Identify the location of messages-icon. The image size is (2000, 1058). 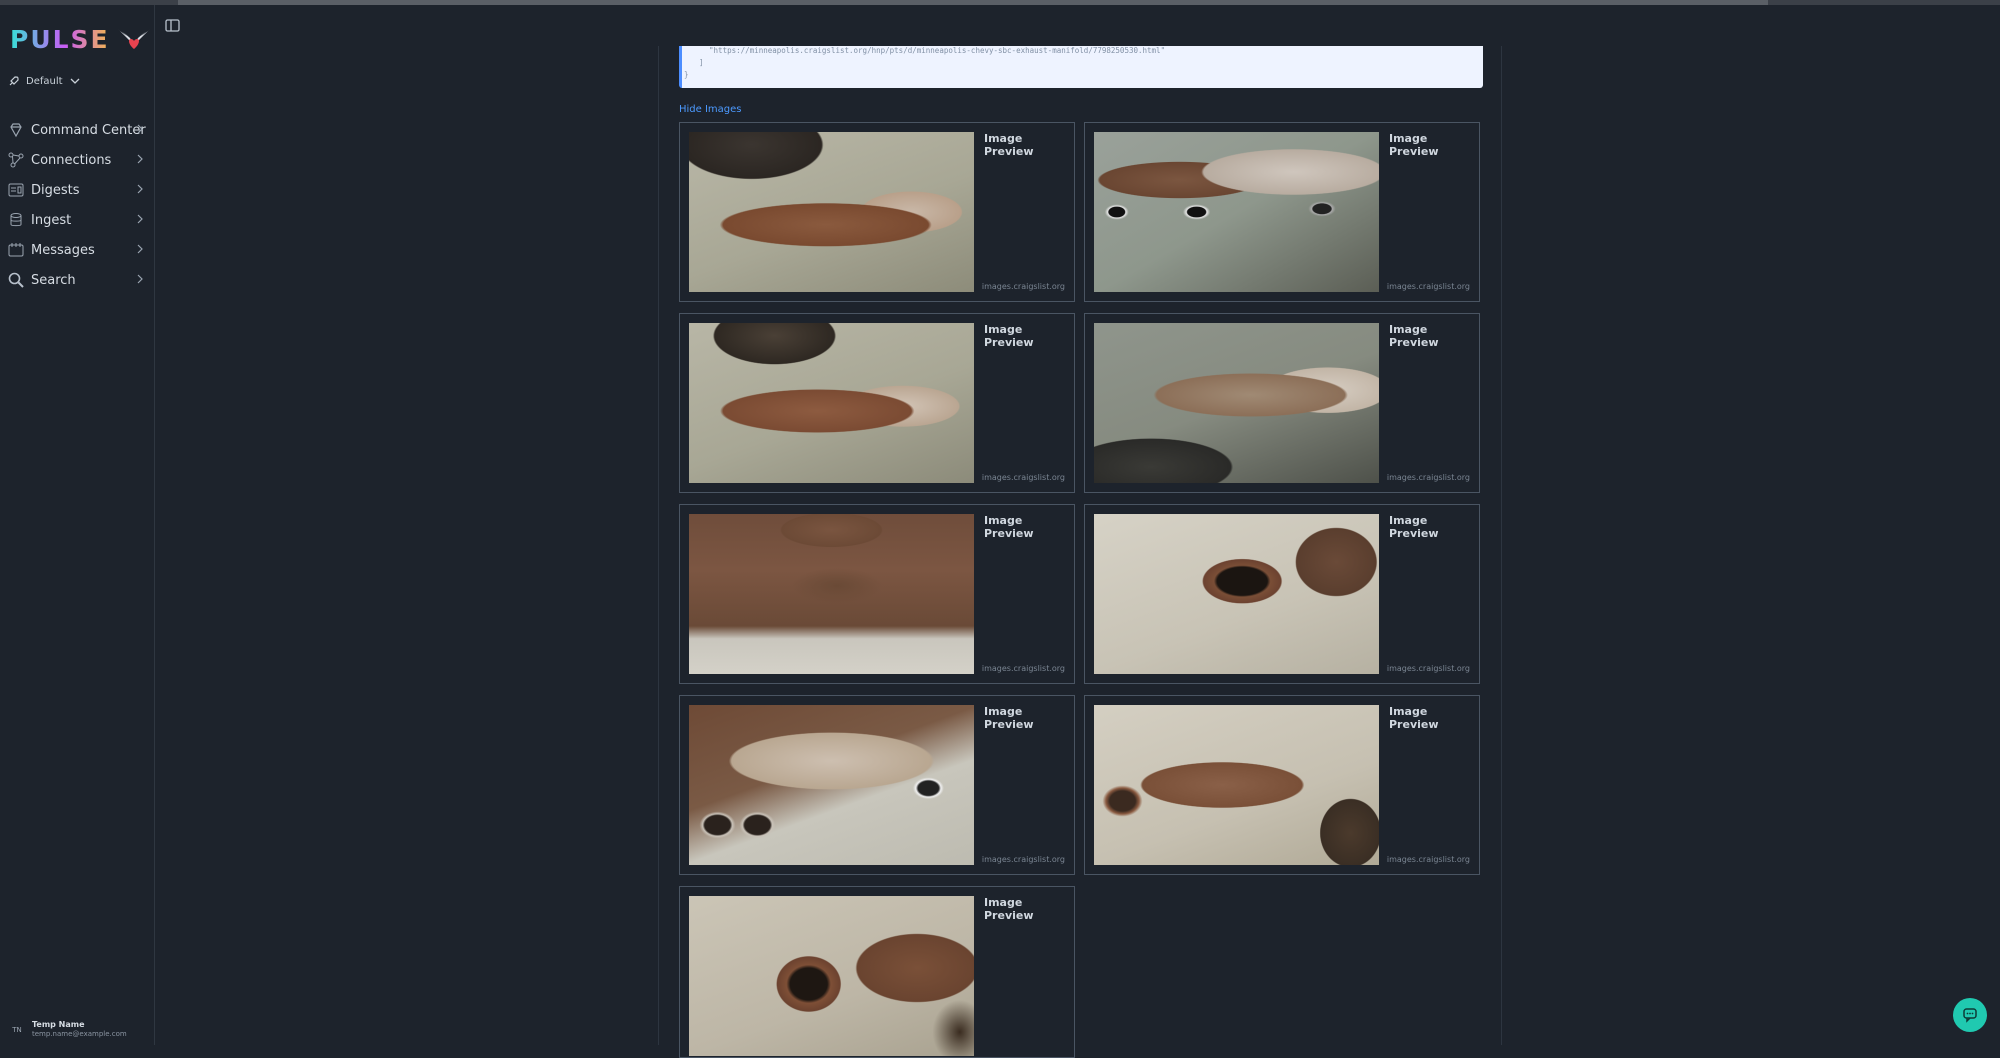
(16, 250).